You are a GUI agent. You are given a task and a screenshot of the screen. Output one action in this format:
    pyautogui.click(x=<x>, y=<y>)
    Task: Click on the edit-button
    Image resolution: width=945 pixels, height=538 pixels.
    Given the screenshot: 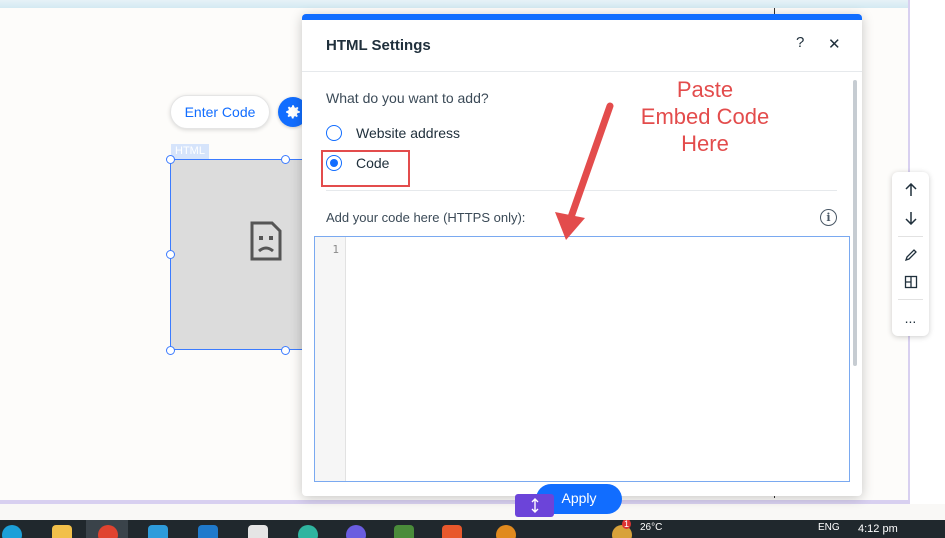 What is the action you would take?
    pyautogui.click(x=910, y=255)
    